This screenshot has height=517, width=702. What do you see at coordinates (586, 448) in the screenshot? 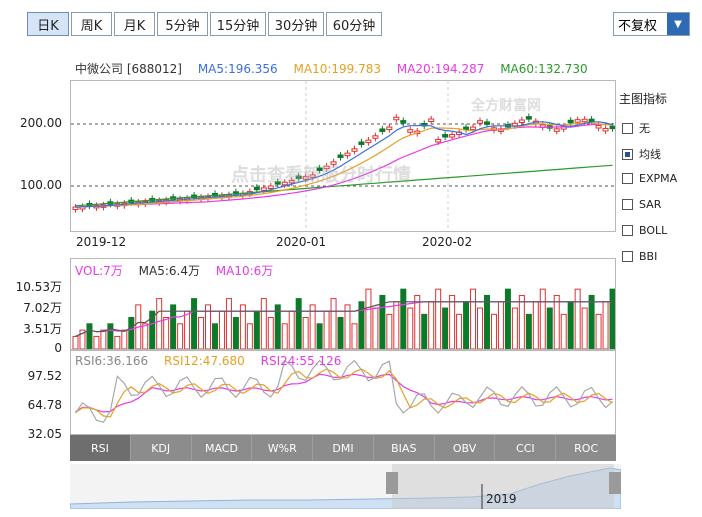
I see `tab-roc: ROC` at bounding box center [586, 448].